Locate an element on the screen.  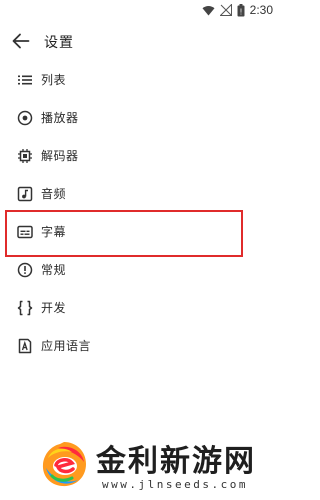
menu-label: 应用语言 is located at coordinates (66, 346).